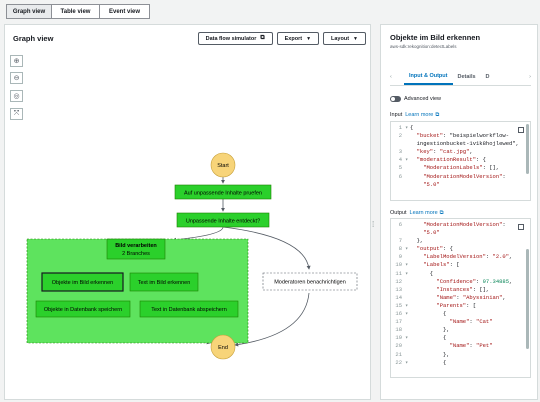 The height and width of the screenshot is (402, 540). I want to click on code-text: ingestionbucket-1v1k8hojlewed",, so click(464, 144).